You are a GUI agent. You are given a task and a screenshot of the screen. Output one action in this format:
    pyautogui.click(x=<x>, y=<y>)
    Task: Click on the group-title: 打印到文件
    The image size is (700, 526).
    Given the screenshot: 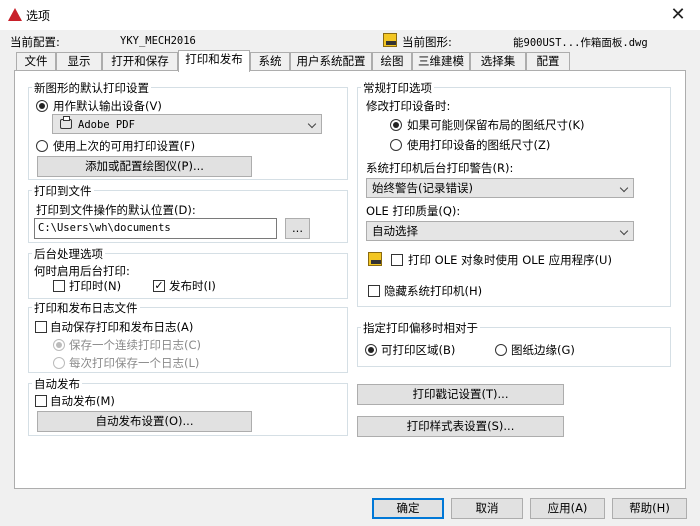 What is the action you would take?
    pyautogui.click(x=63, y=191)
    